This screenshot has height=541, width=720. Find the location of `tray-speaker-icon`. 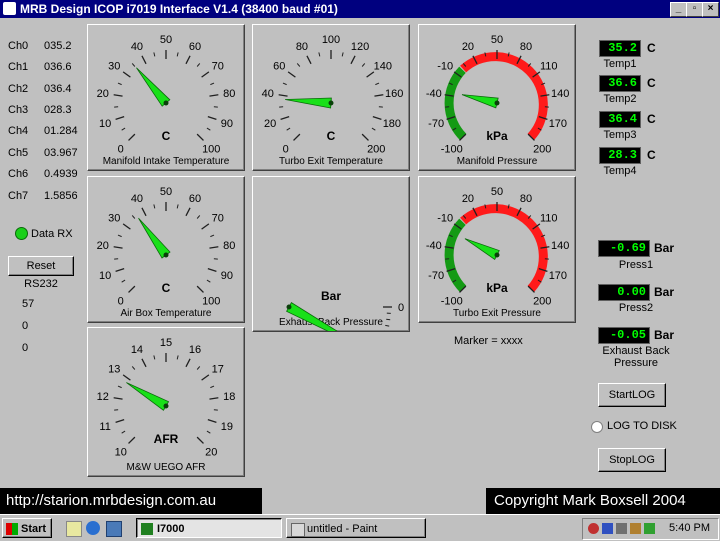

tray-speaker-icon is located at coordinates (621, 528).